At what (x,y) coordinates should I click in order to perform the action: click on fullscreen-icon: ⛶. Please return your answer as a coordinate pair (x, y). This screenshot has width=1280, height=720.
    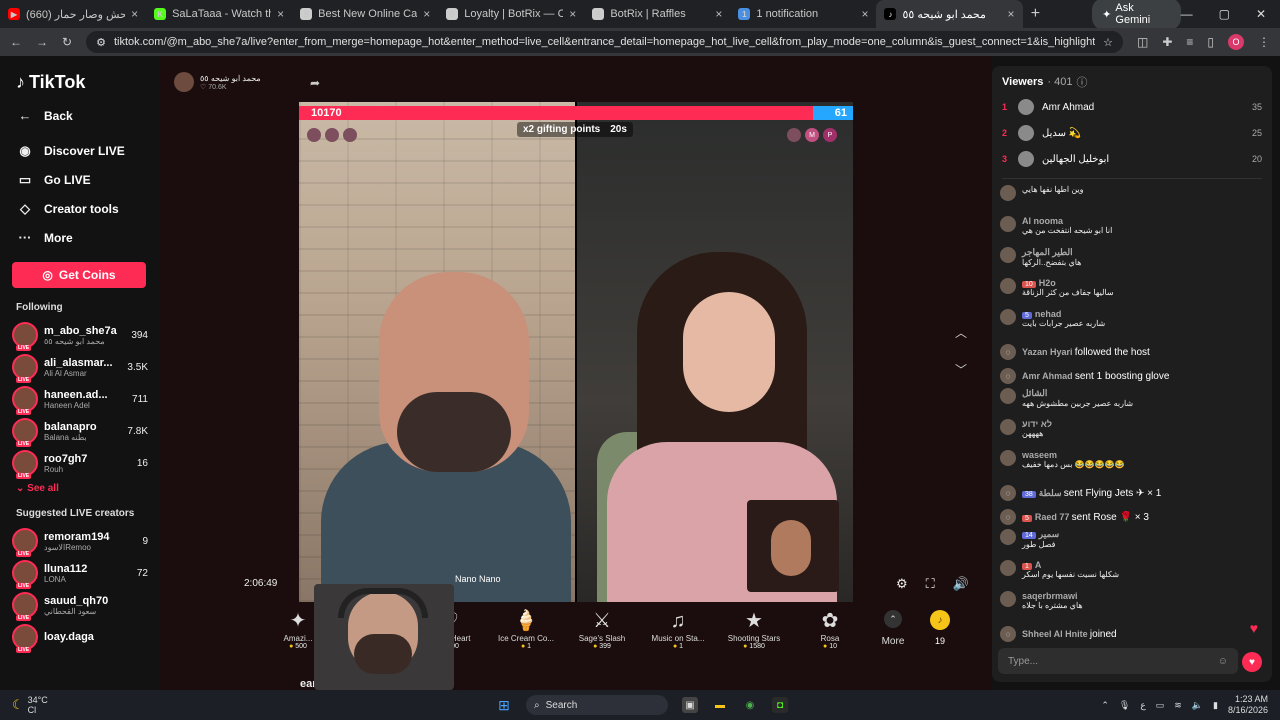
    Looking at the image, I should click on (930, 584).